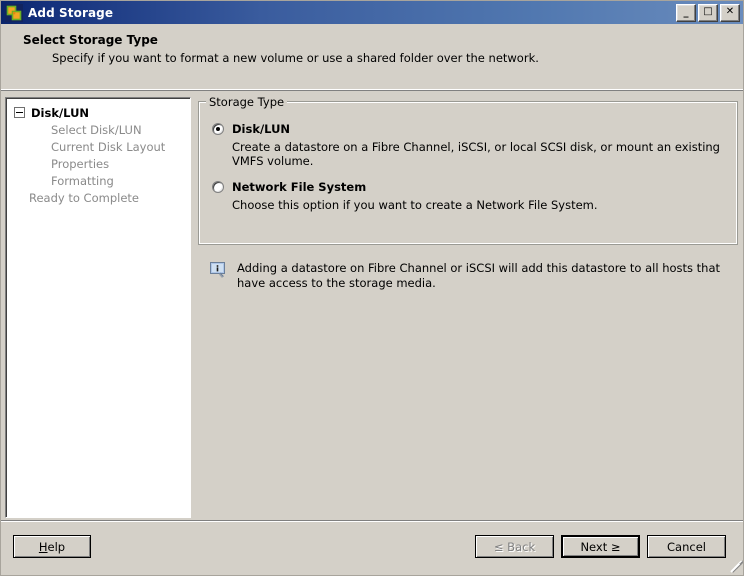 This screenshot has width=744, height=576. I want to click on tree-node-label: Select Disk/LUN, so click(96, 129).